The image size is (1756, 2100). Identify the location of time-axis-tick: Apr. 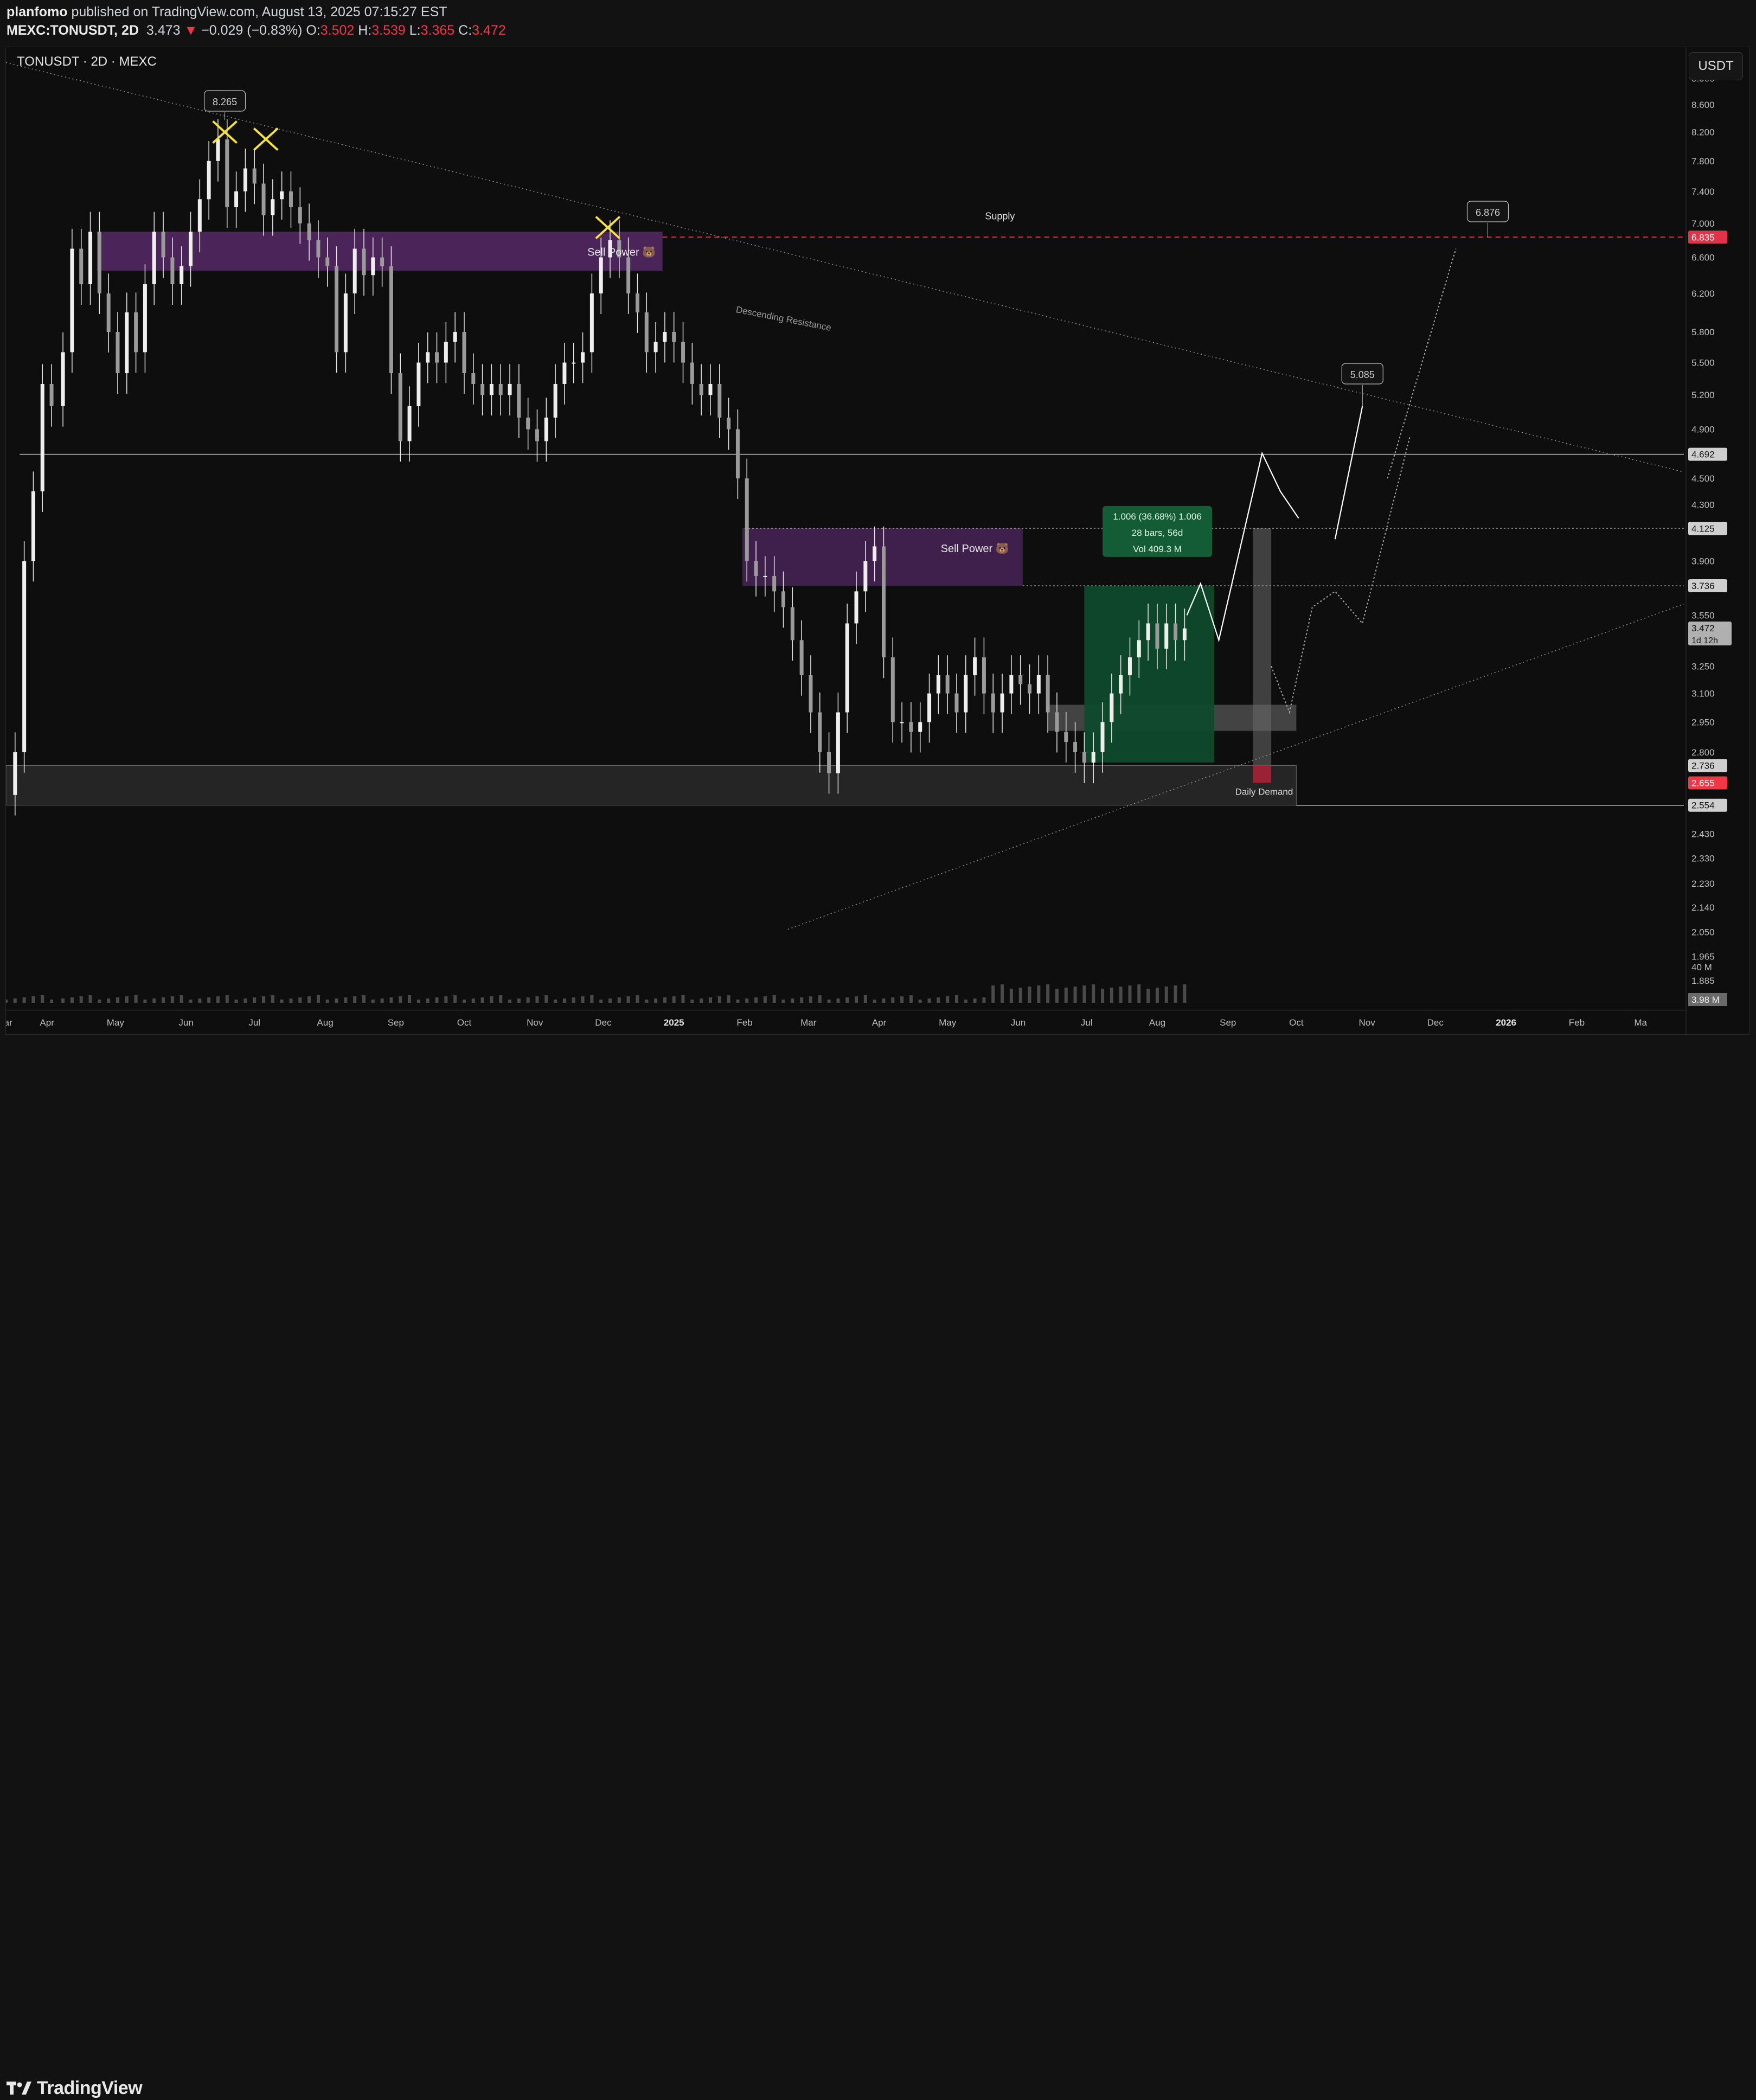
(47, 1023).